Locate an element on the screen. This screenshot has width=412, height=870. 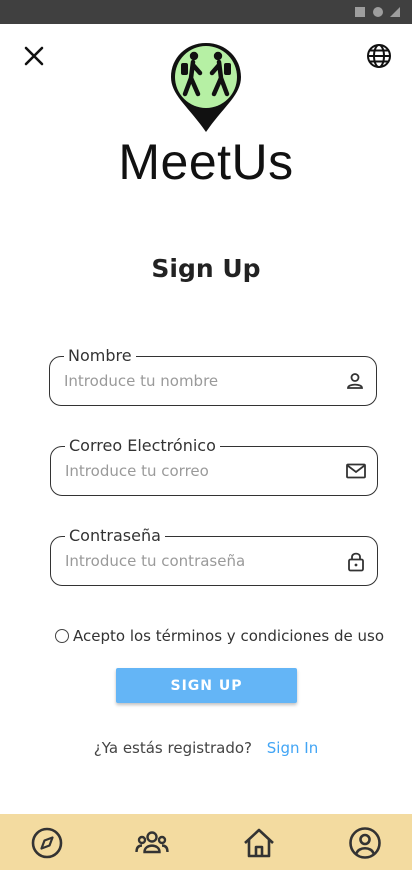
home-icon is located at coordinates (259, 843).